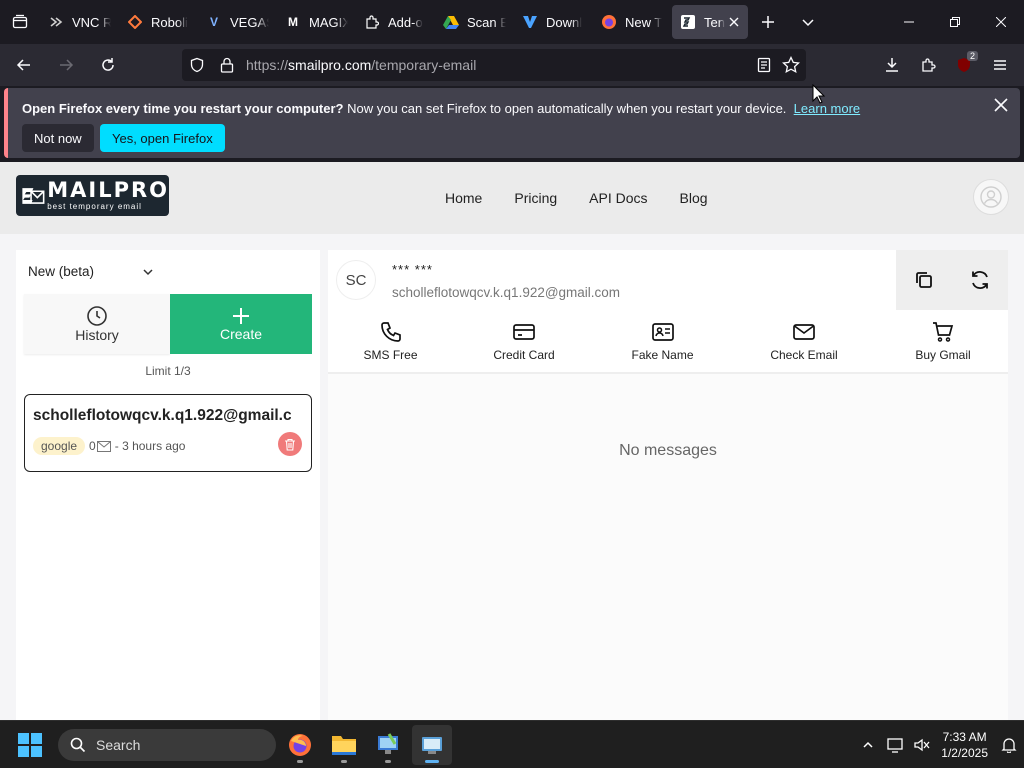 Image resolution: width=1024 pixels, height=768 pixels. I want to click on buy-gmail-link: Buy Gmail, so click(943, 341).